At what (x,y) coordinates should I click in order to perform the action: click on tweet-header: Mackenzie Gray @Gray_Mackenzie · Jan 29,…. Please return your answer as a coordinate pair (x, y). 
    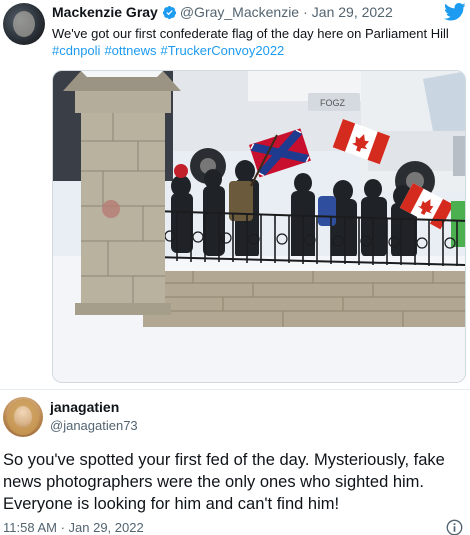
    Looking at the image, I should click on (222, 12).